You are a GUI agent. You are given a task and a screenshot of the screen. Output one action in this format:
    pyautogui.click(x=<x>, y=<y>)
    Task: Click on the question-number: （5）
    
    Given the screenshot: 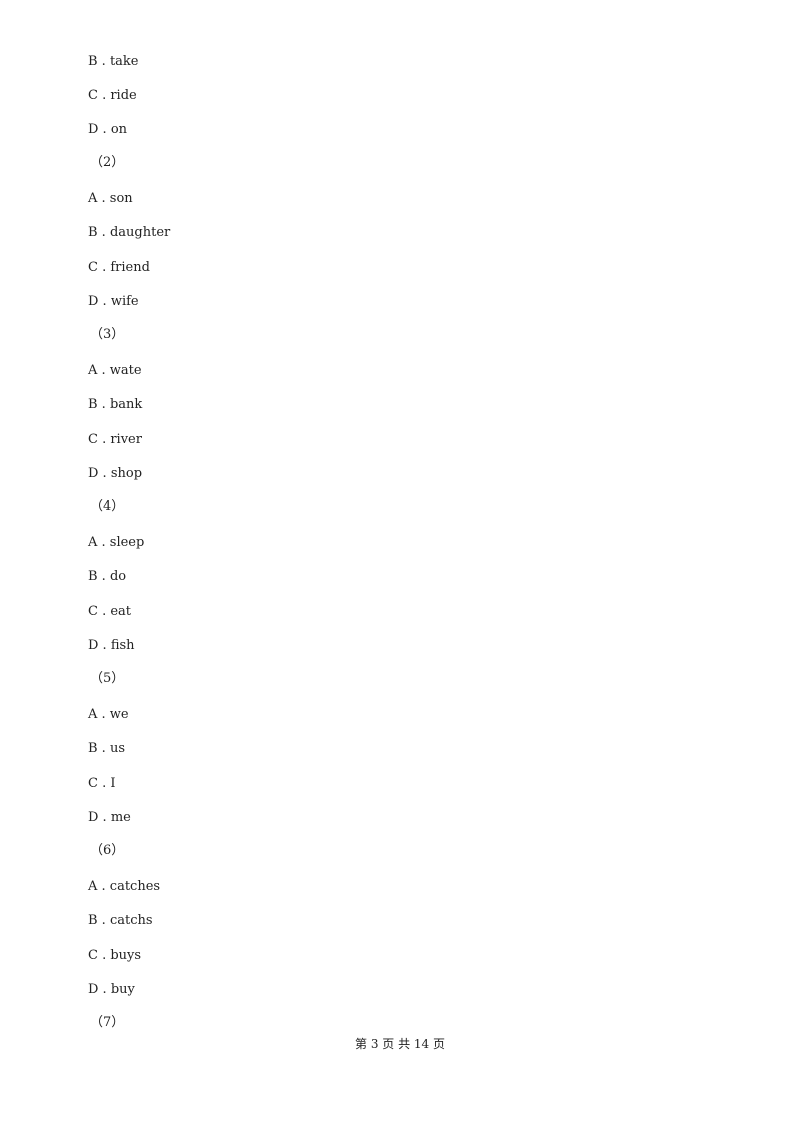 What is the action you would take?
    pyautogui.click(x=107, y=678)
    